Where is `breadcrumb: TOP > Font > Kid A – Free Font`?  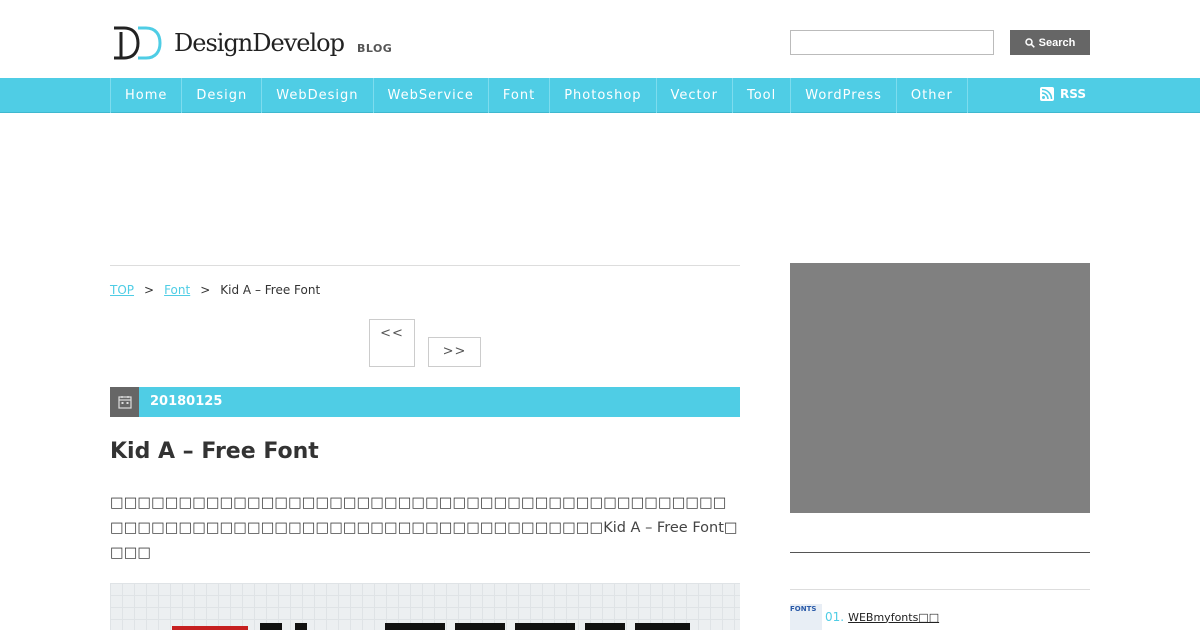
breadcrumb: TOP > Font > Kid A – Free Font is located at coordinates (215, 290).